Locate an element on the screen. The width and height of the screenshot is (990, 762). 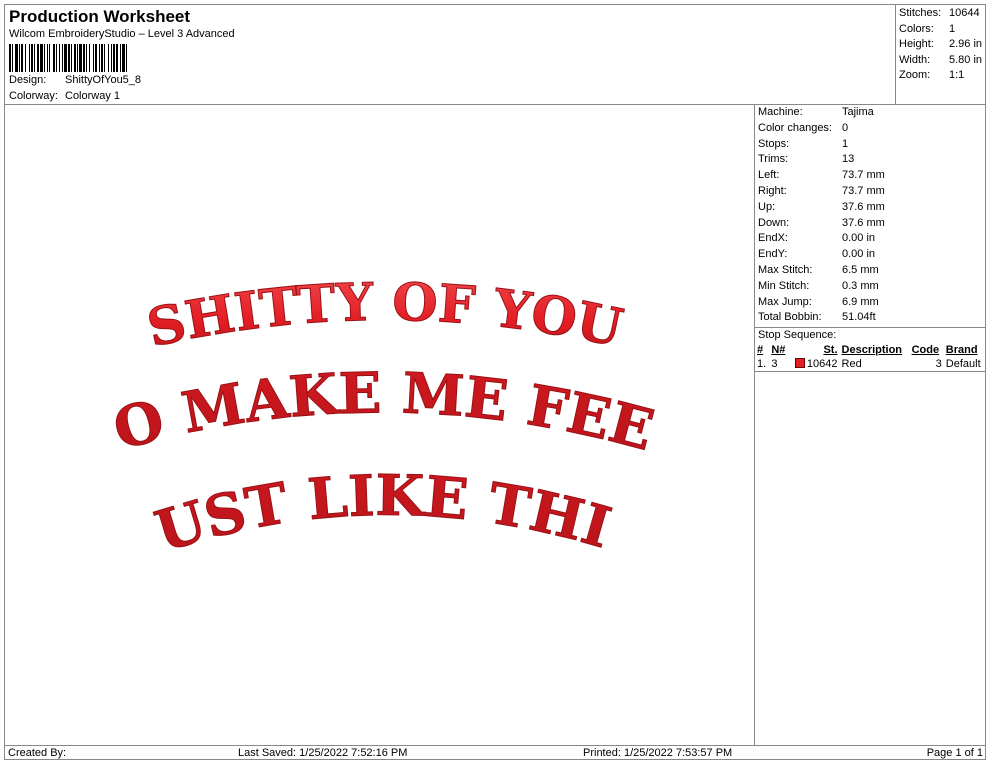
machine-info-row: Color changes: 0 is located at coordinates (870, 129).